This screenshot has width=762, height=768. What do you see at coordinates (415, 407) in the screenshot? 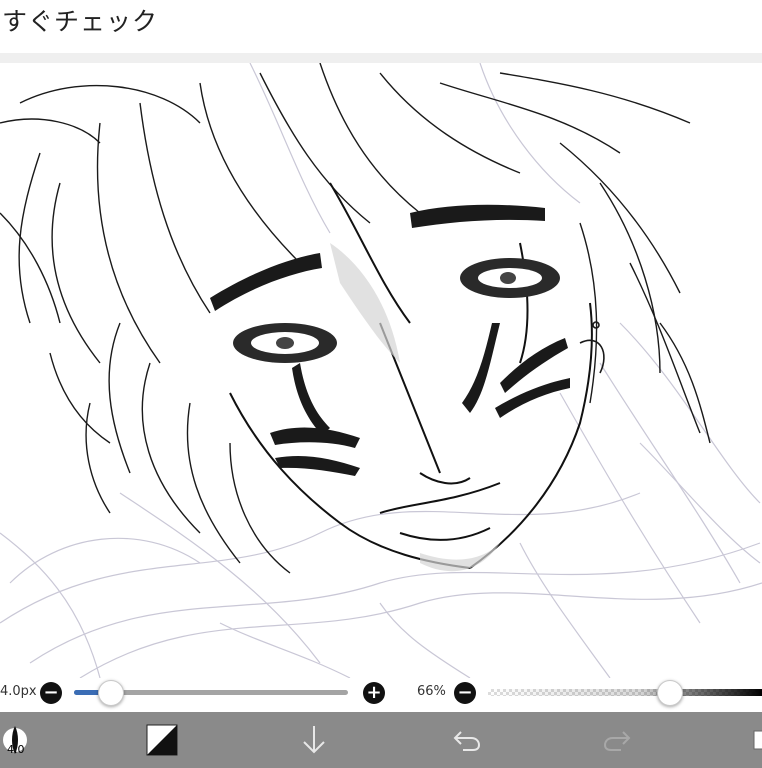
I see `shading` at bounding box center [415, 407].